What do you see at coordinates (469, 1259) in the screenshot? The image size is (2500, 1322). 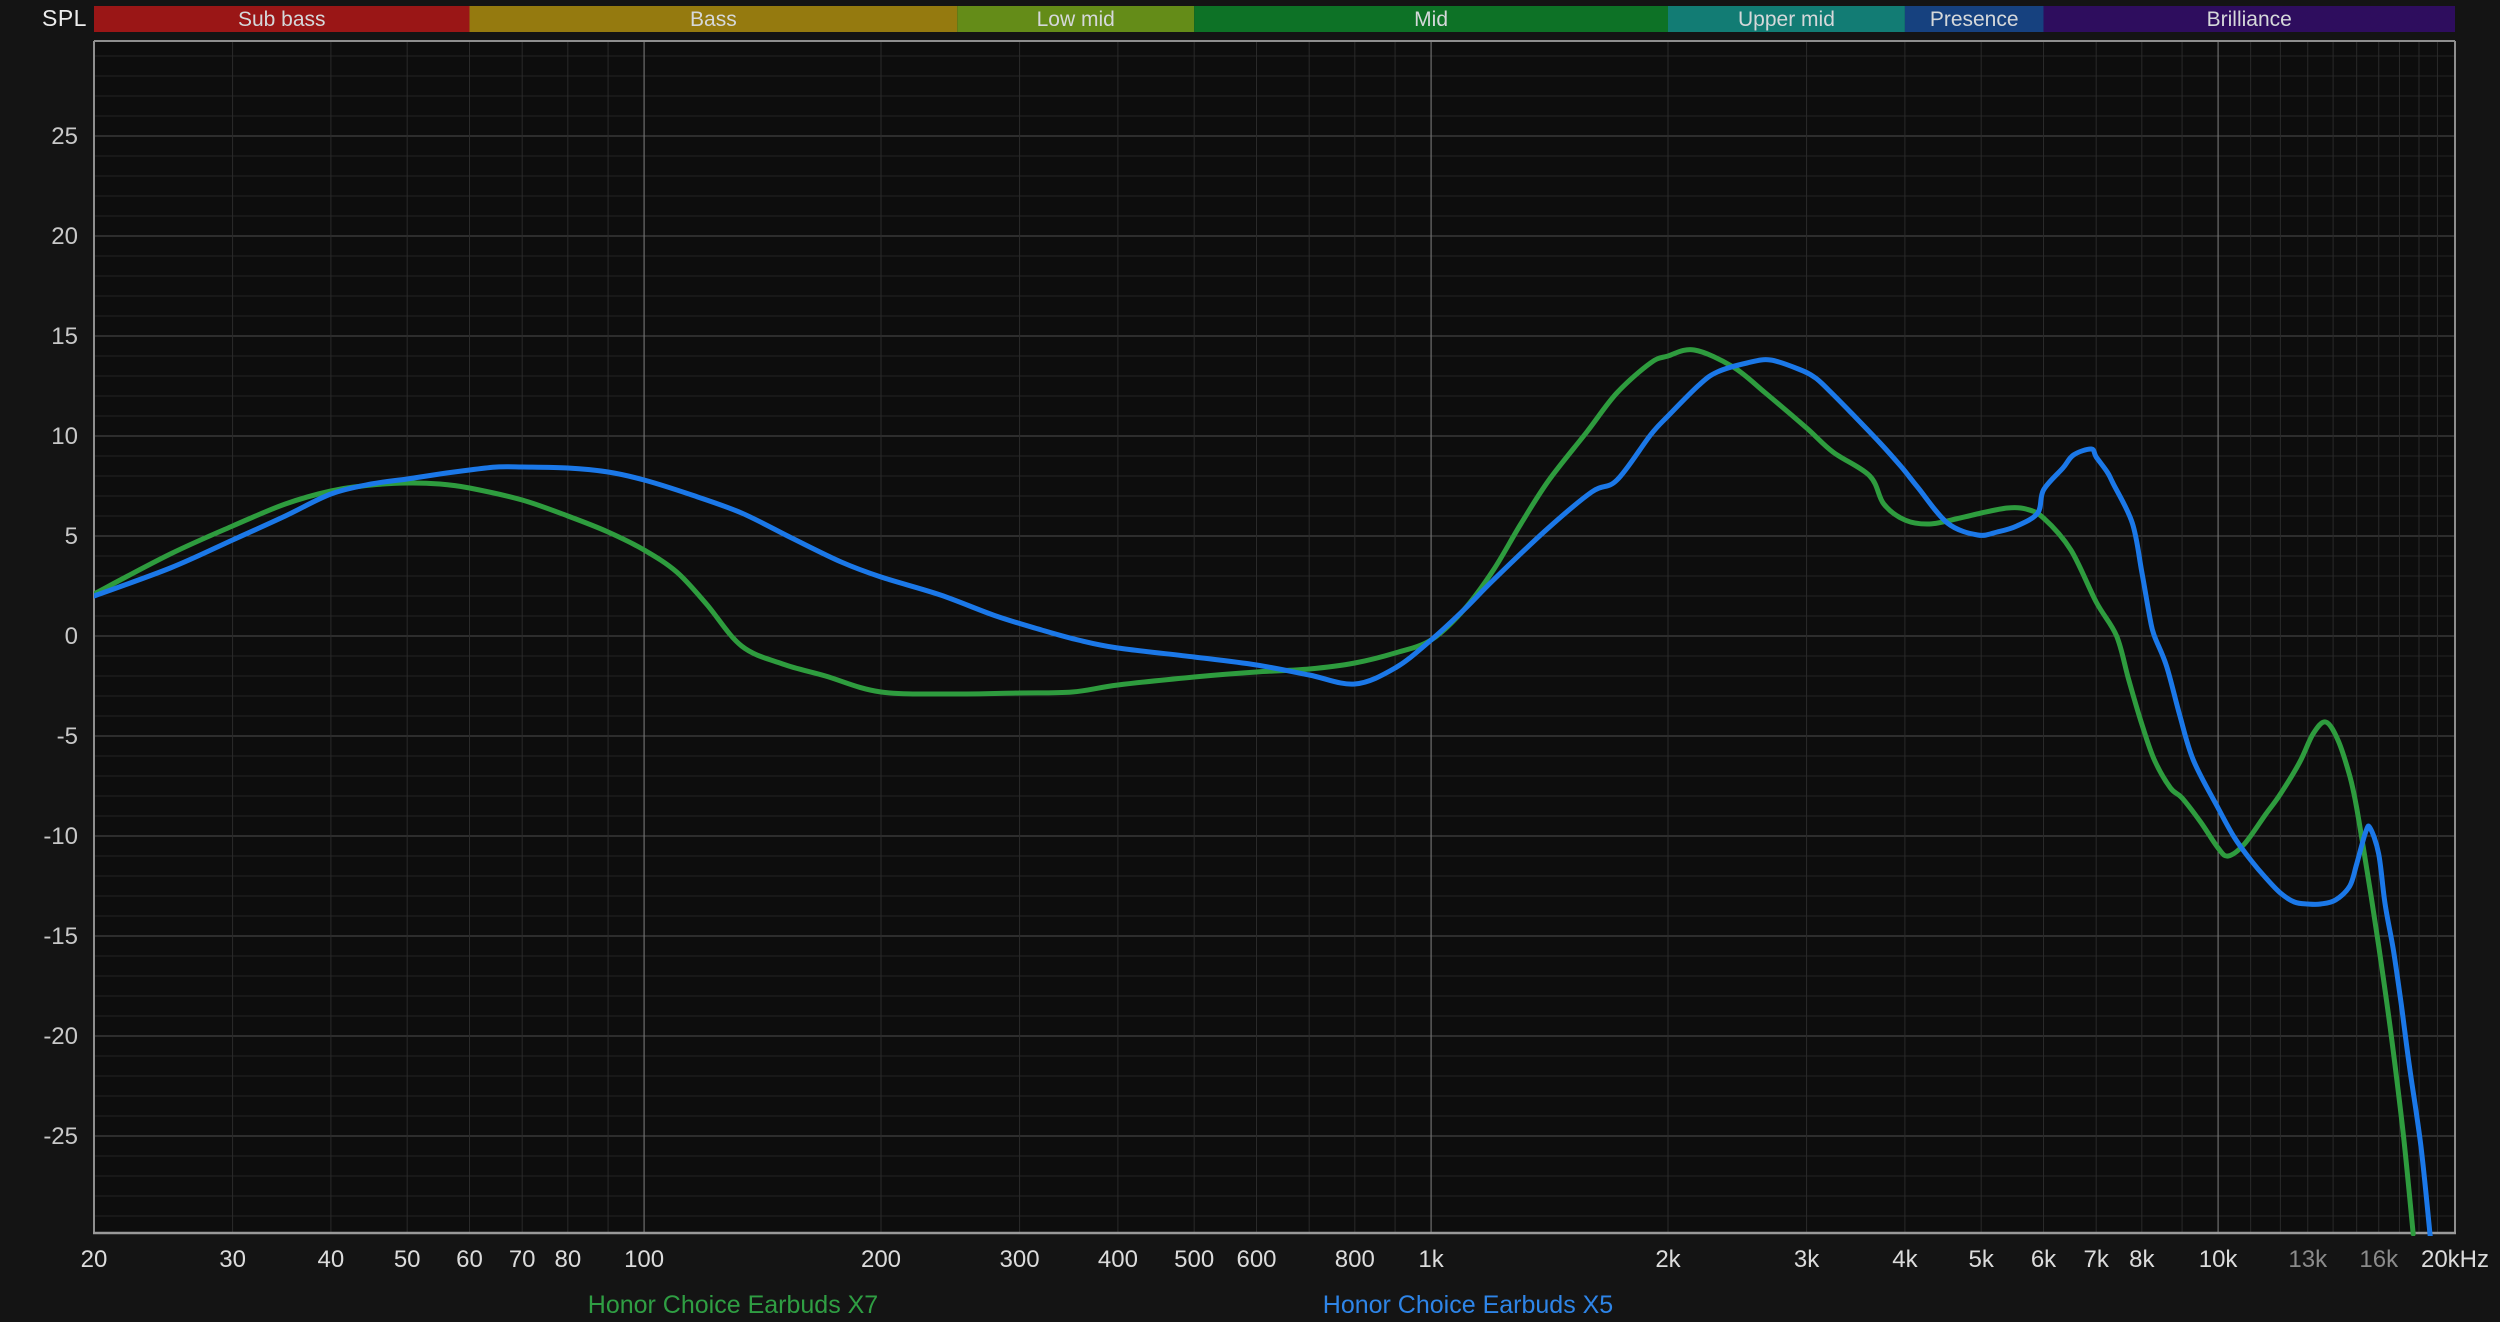 I see `x-tick-label: 60` at bounding box center [469, 1259].